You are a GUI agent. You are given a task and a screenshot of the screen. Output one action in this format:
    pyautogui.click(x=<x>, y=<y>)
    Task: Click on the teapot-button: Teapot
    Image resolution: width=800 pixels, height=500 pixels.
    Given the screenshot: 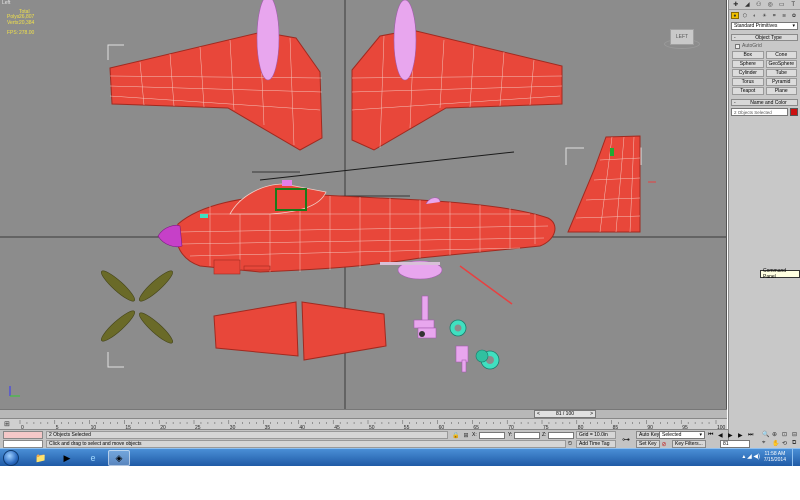 What is the action you would take?
    pyautogui.click(x=748, y=91)
    